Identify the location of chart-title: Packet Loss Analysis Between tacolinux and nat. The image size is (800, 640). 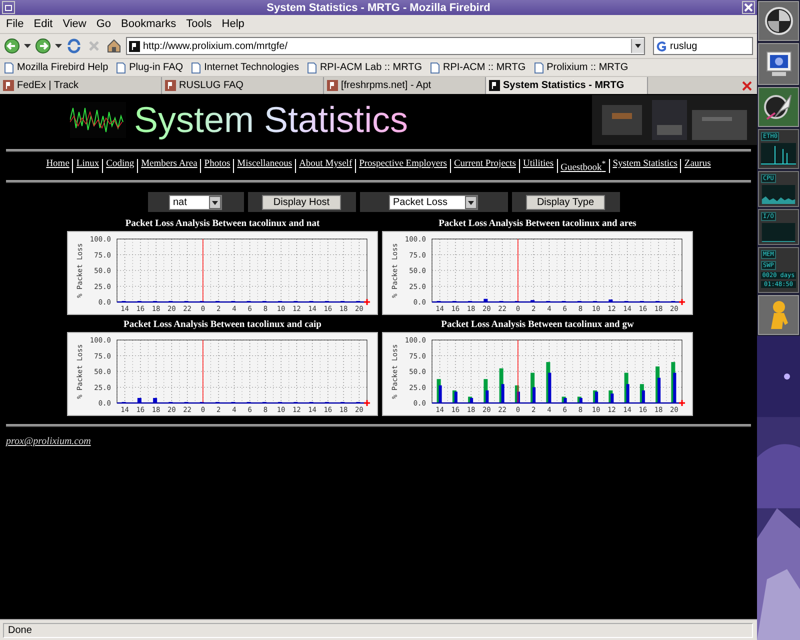
(222, 225).